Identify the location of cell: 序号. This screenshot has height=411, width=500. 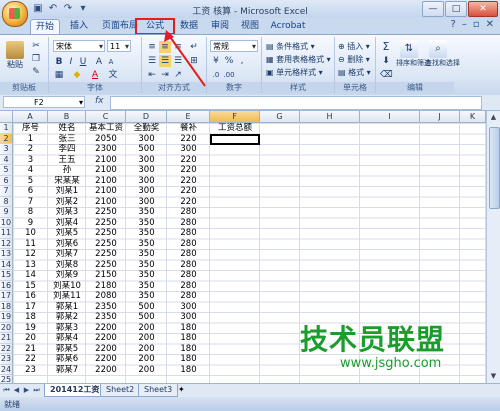
(30, 128).